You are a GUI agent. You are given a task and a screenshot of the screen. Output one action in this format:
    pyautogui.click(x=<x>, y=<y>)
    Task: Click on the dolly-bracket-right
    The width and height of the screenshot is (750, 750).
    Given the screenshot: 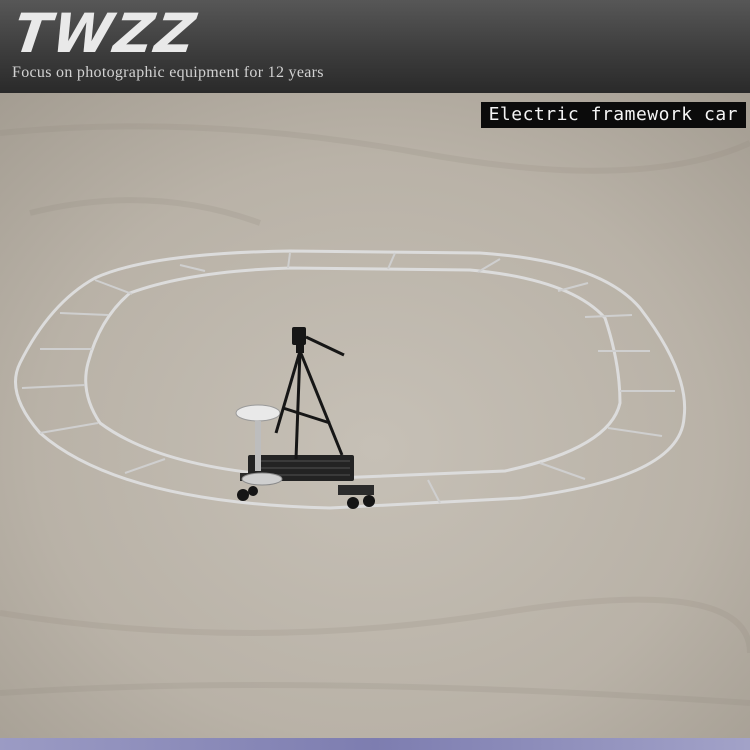 What is the action you would take?
    pyautogui.click(x=356, y=490)
    